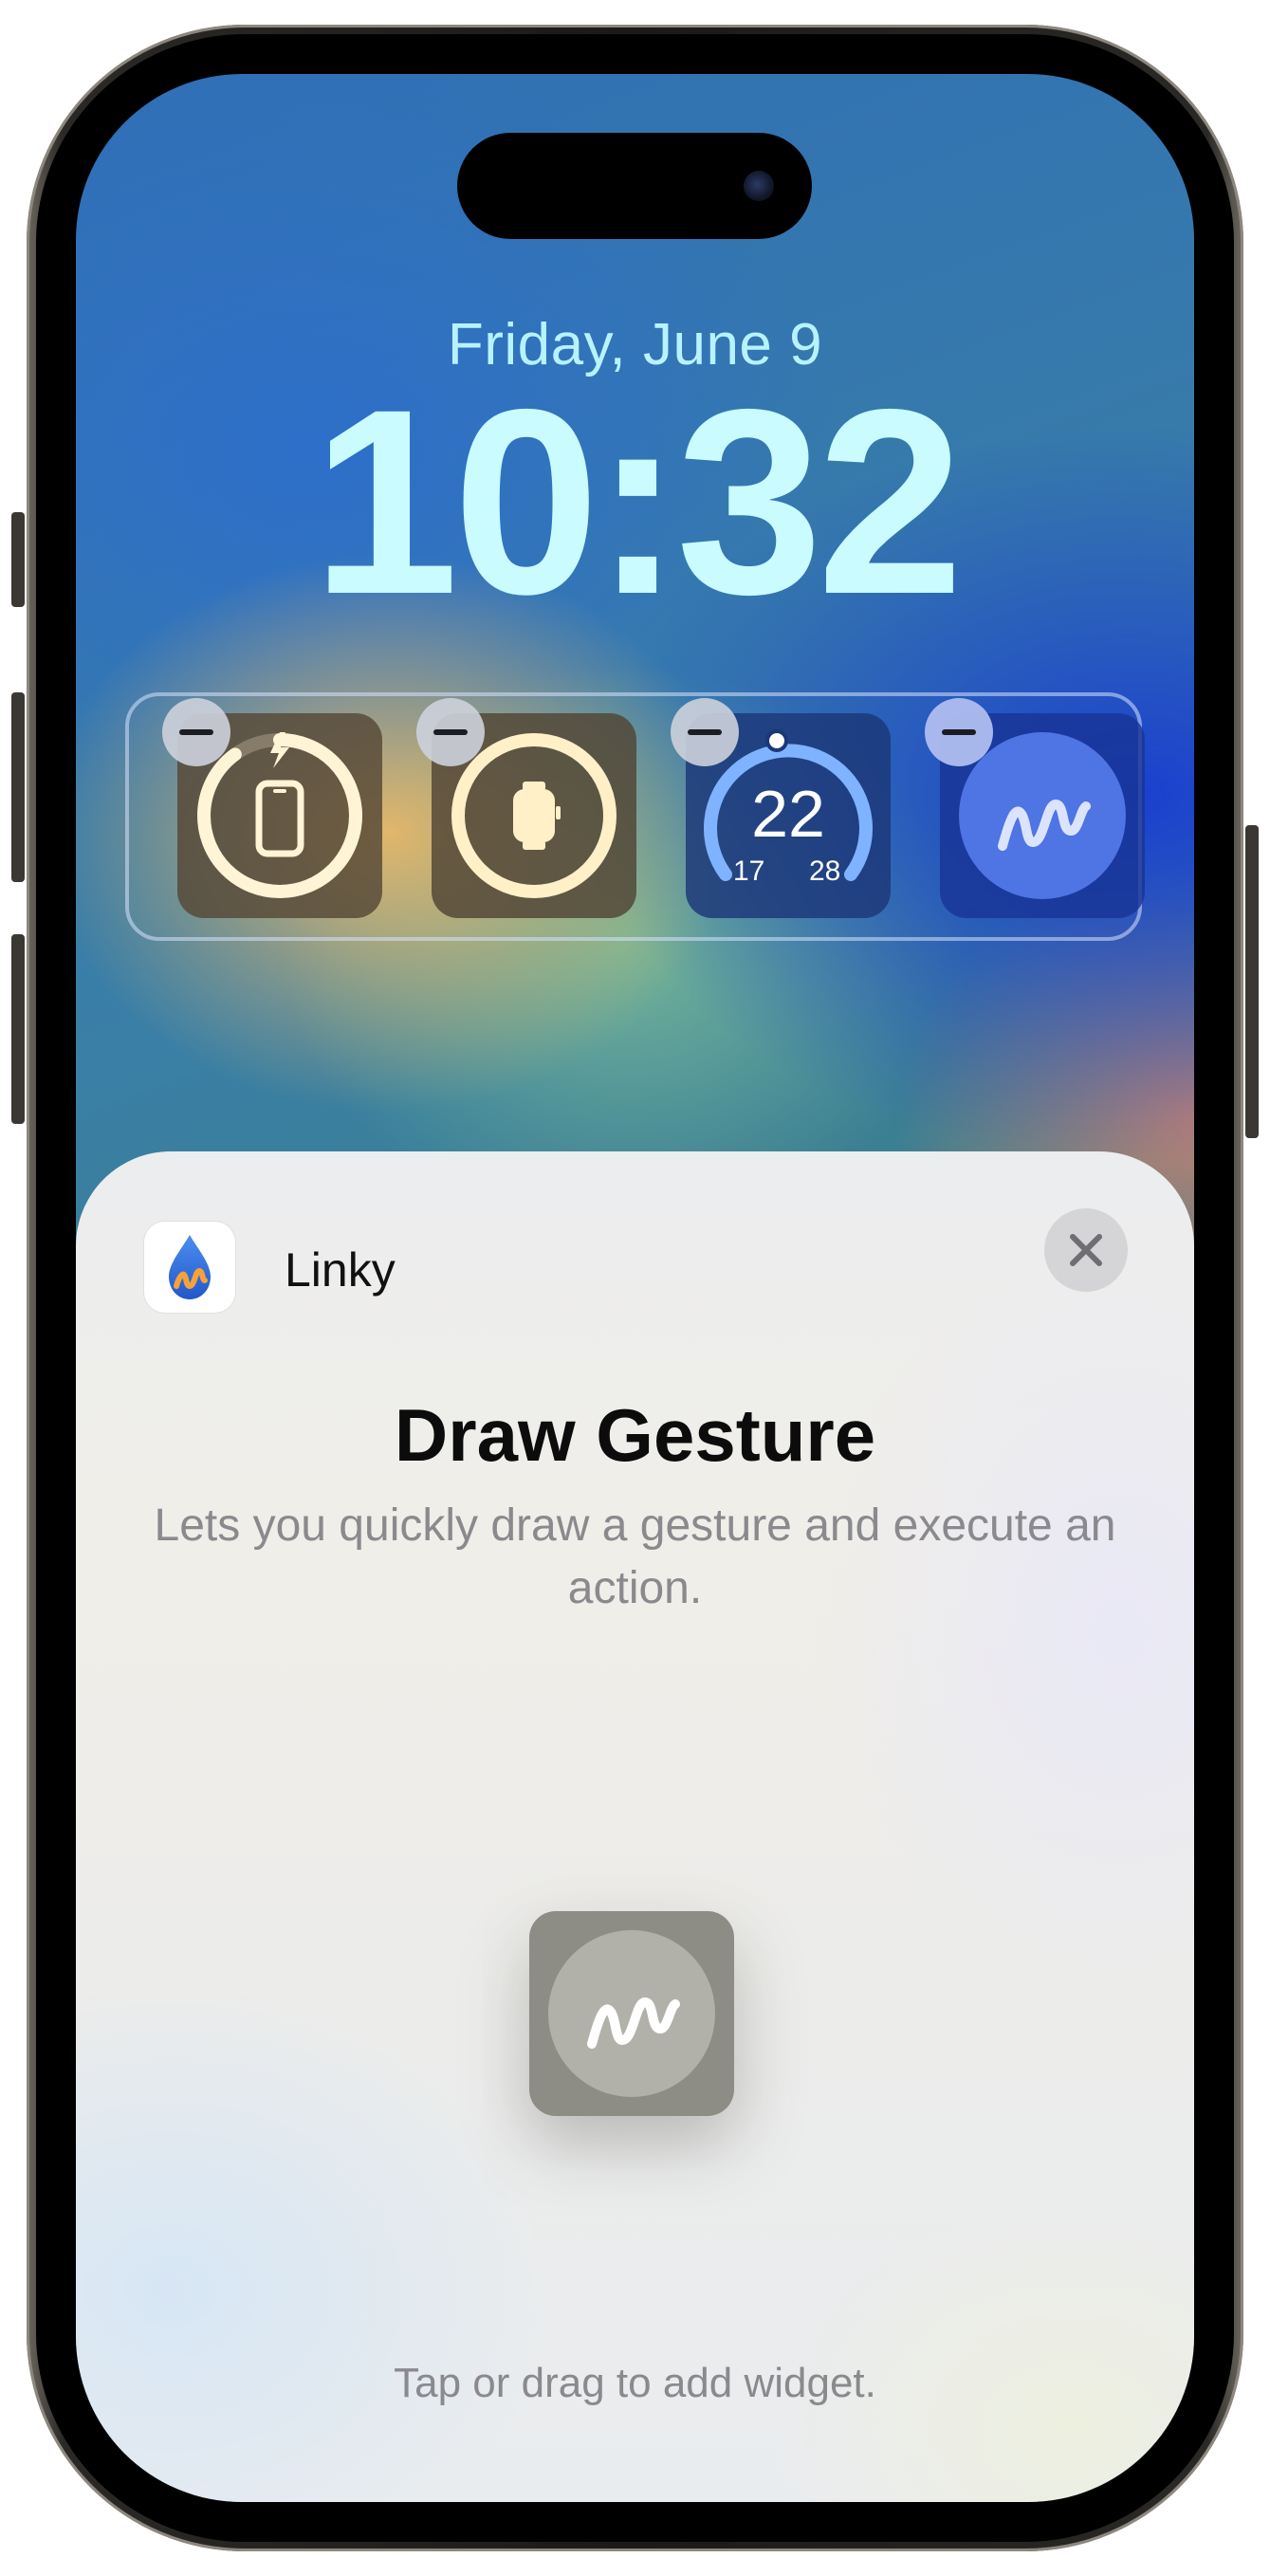 The height and width of the screenshot is (2576, 1270). I want to click on lock-screen-time: 10:32, so click(637, 501).